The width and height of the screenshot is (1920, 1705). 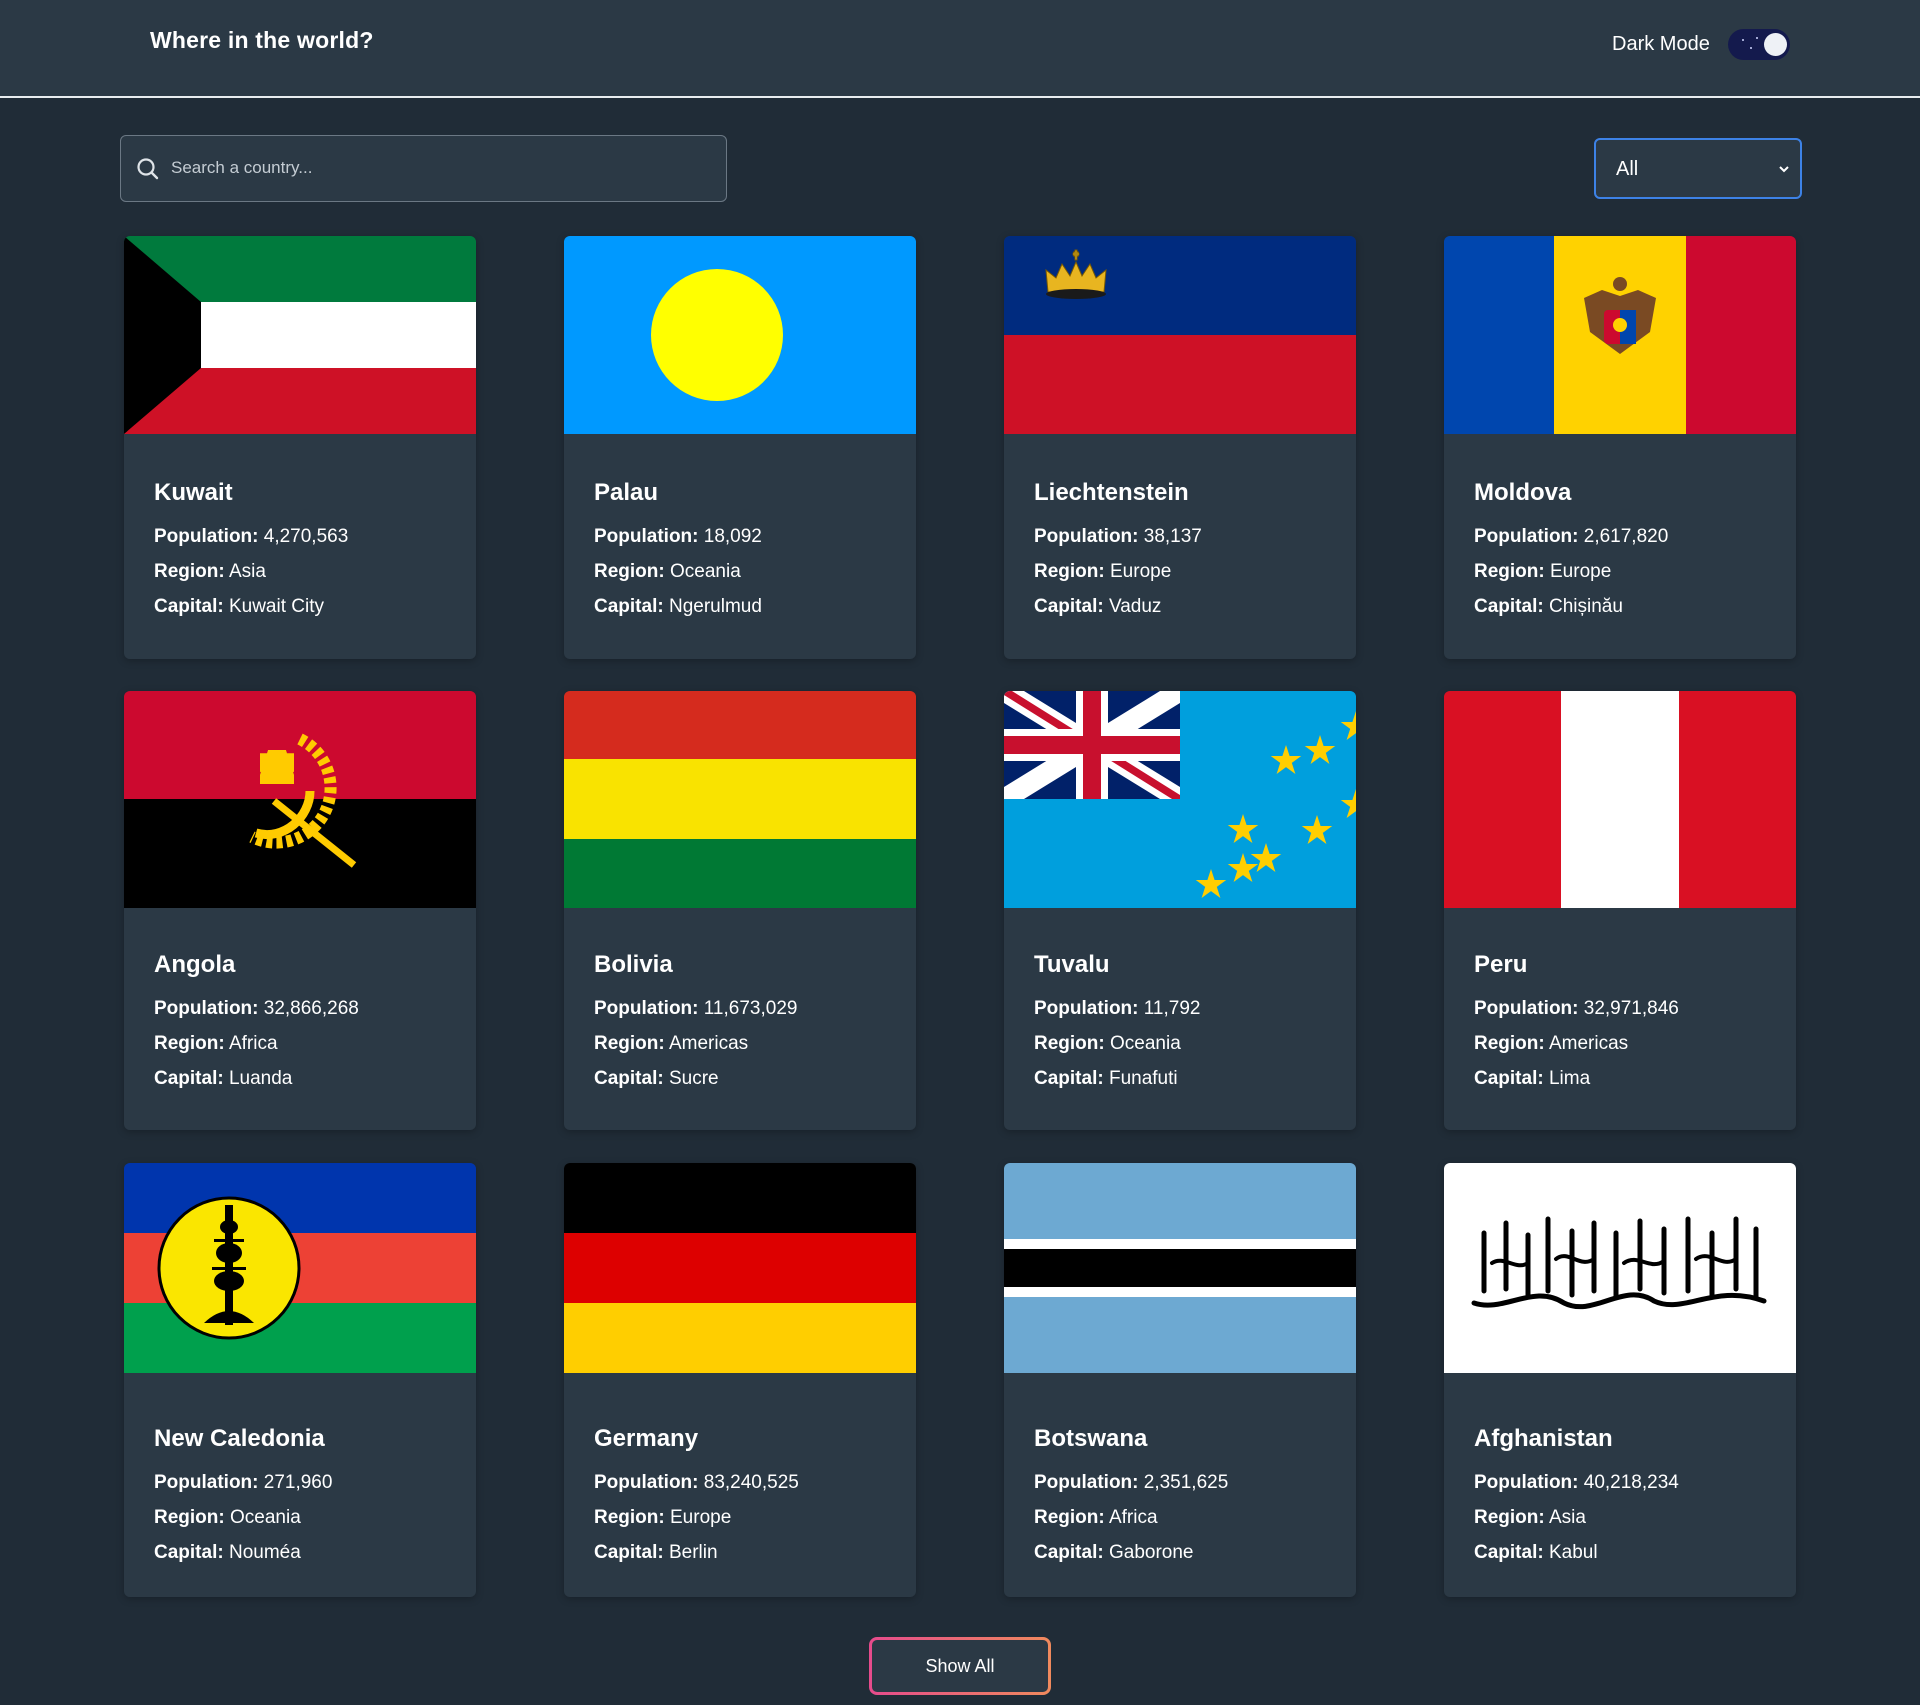 I want to click on population-row: Population: 38,137, so click(x=1180, y=536).